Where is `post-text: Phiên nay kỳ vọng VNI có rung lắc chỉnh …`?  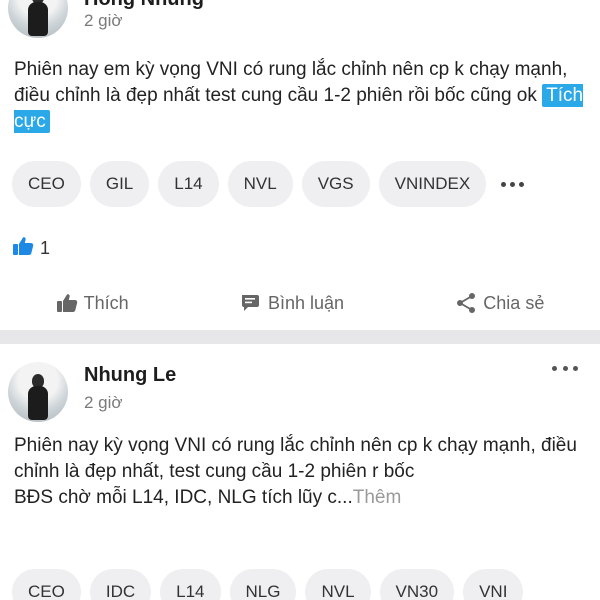
post-text: Phiên nay kỳ vọng VNI có rung lắc chỉnh … is located at coordinates (299, 472).